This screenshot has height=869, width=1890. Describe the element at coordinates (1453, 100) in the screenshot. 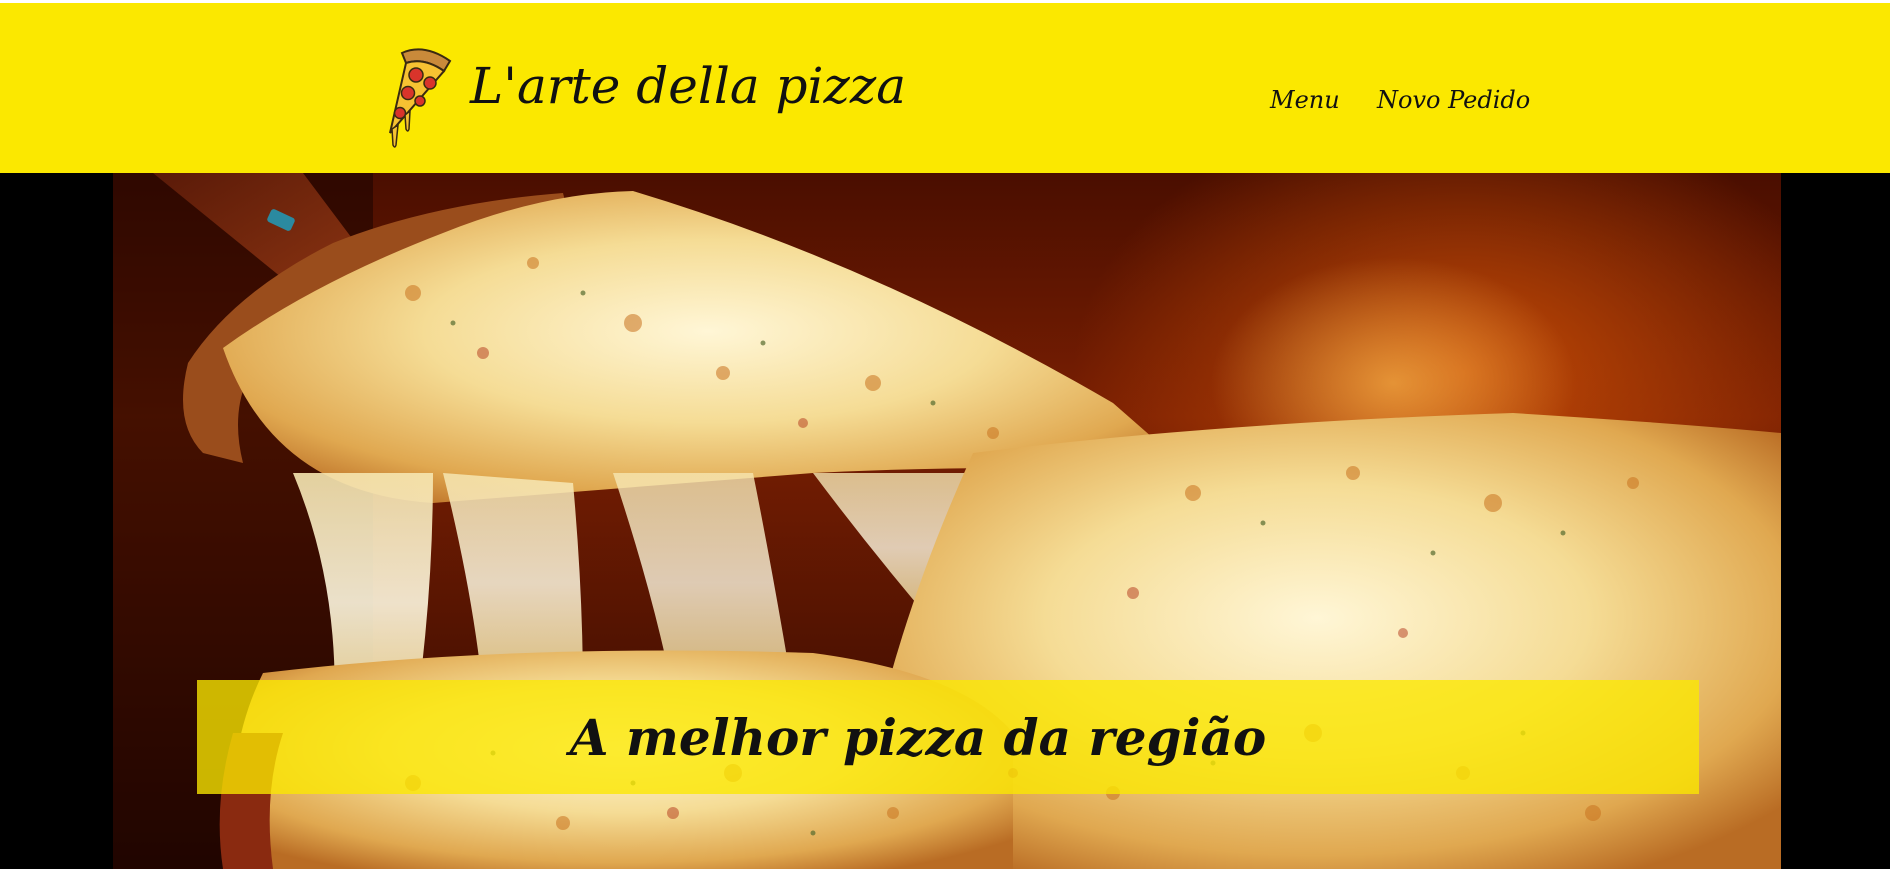

I see `nav-link-novo-pedido: Novo Pedido` at that location.